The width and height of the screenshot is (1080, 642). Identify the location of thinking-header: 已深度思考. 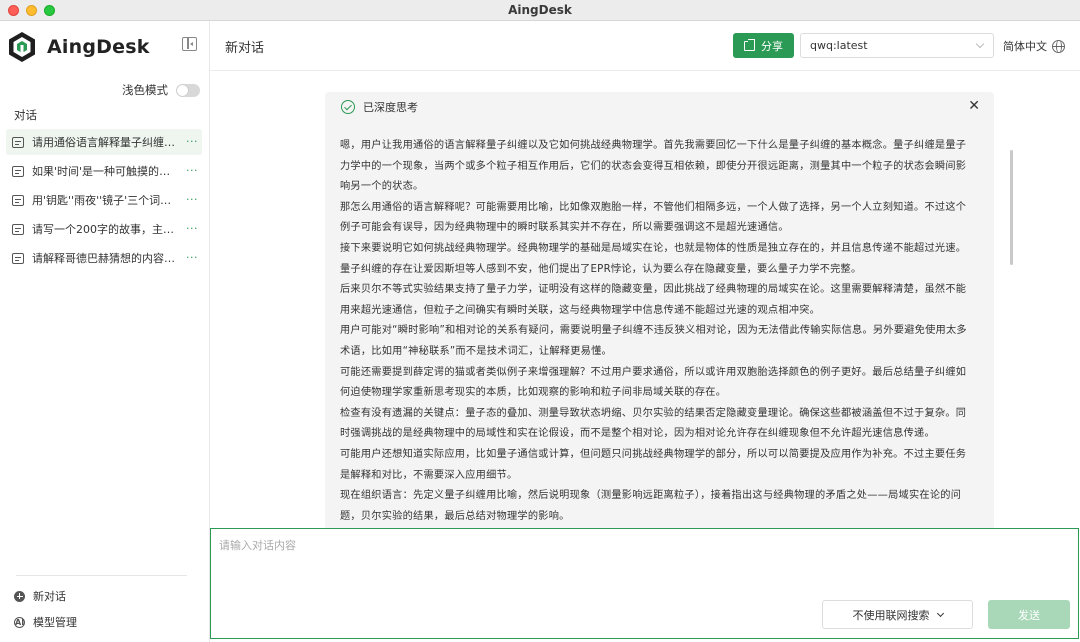
(379, 107).